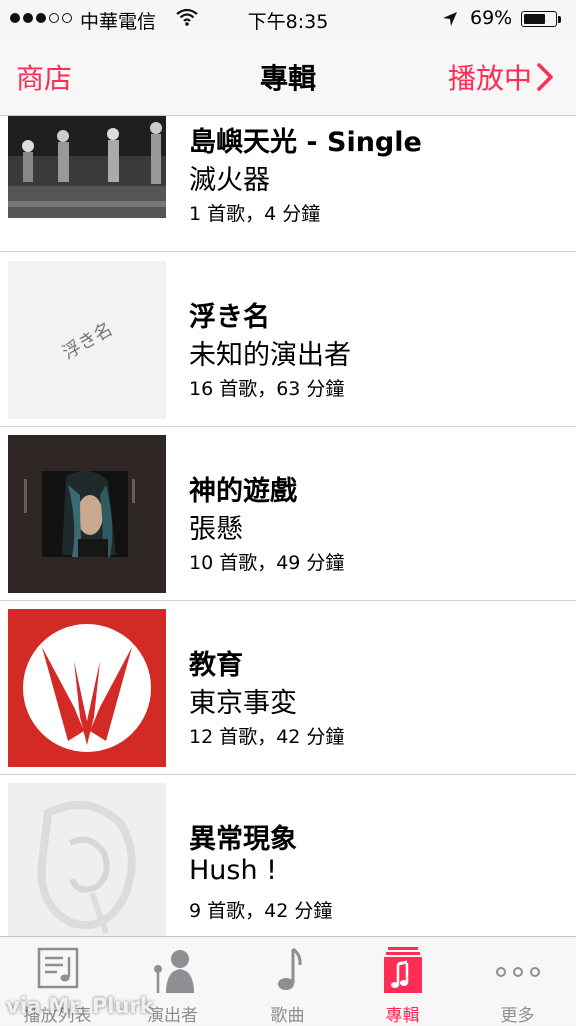 The width and height of the screenshot is (576, 1026). Describe the element at coordinates (402, 972) in the screenshot. I see `album-stack-icon` at that location.